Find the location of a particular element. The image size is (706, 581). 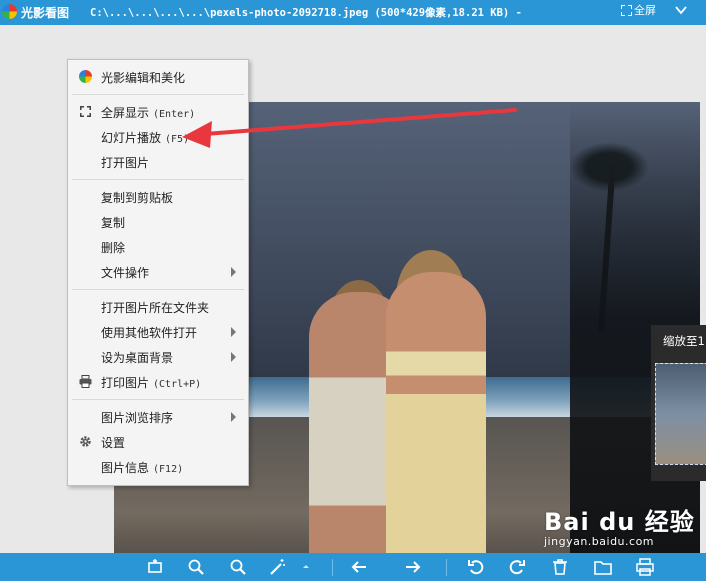

menu-item-delete: 删除 is located at coordinates (158, 247).